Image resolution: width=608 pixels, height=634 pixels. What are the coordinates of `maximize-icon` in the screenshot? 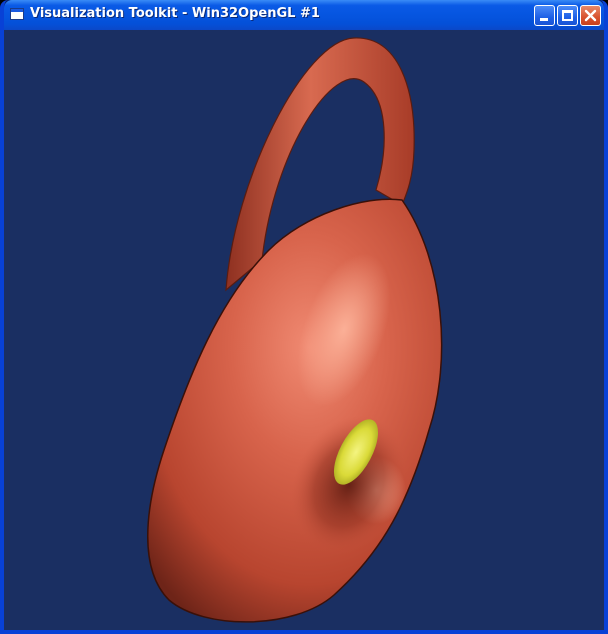 It's located at (567, 15).